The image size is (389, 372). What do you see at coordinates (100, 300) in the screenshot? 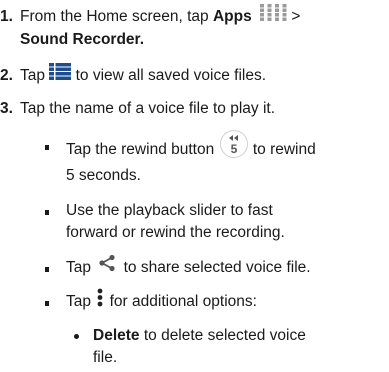
I see `more-vertical-icon` at bounding box center [100, 300].